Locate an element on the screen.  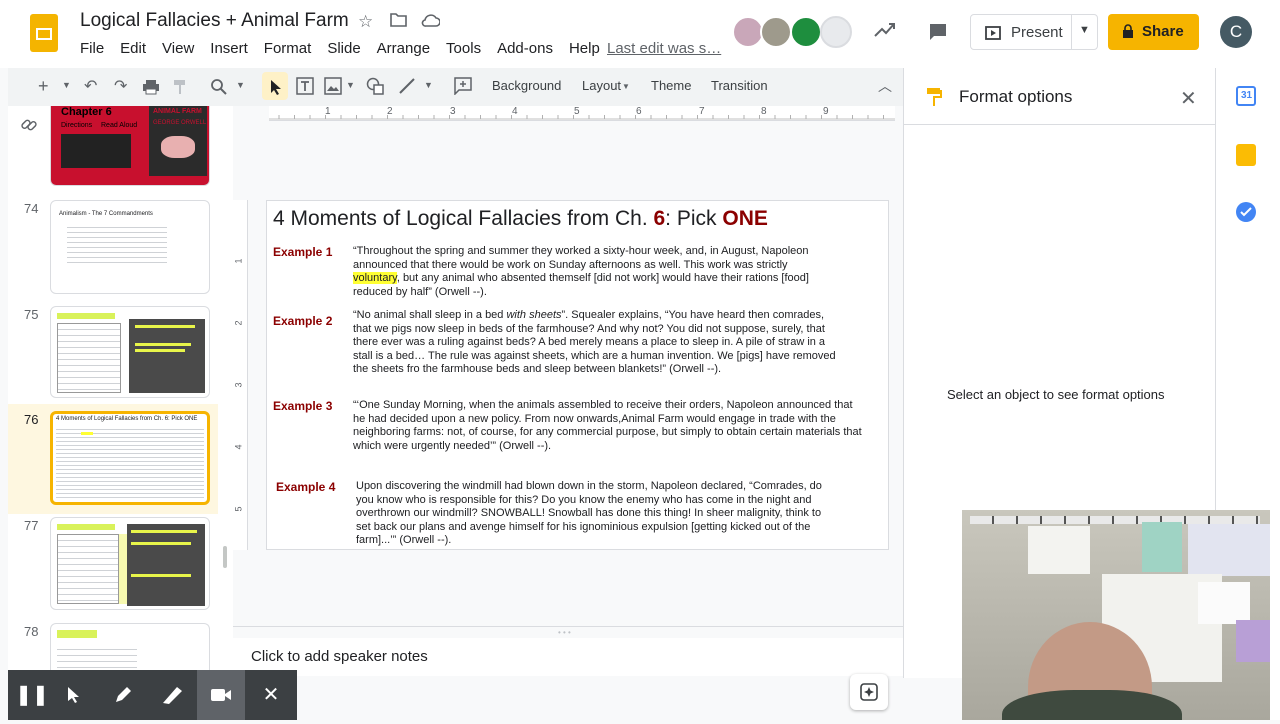
ruler-tick: 3 is located at coordinates (453, 111).